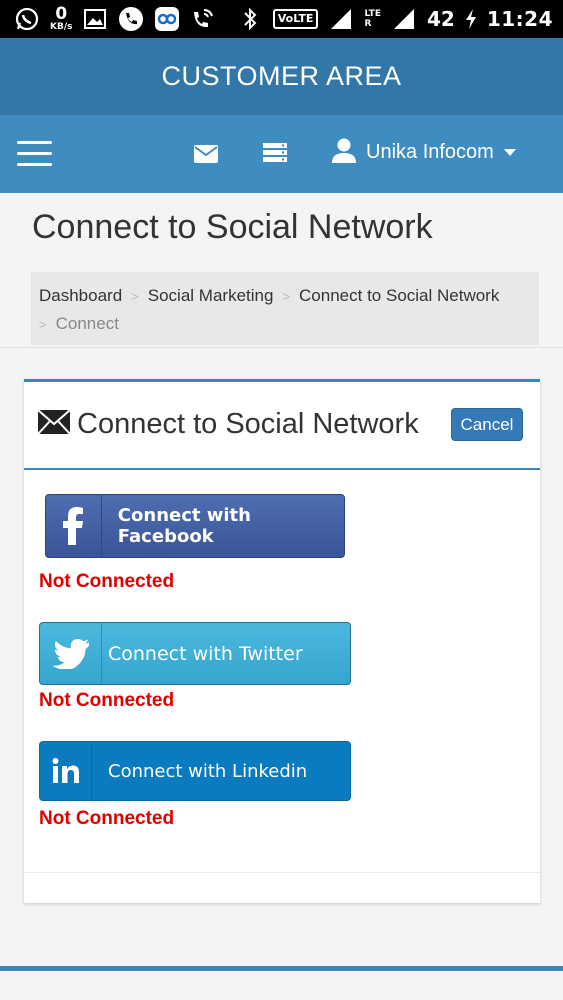 This screenshot has height=1000, width=563. Describe the element at coordinates (205, 653) in the screenshot. I see `connect-twitter-label: Connect with Twitter` at that location.